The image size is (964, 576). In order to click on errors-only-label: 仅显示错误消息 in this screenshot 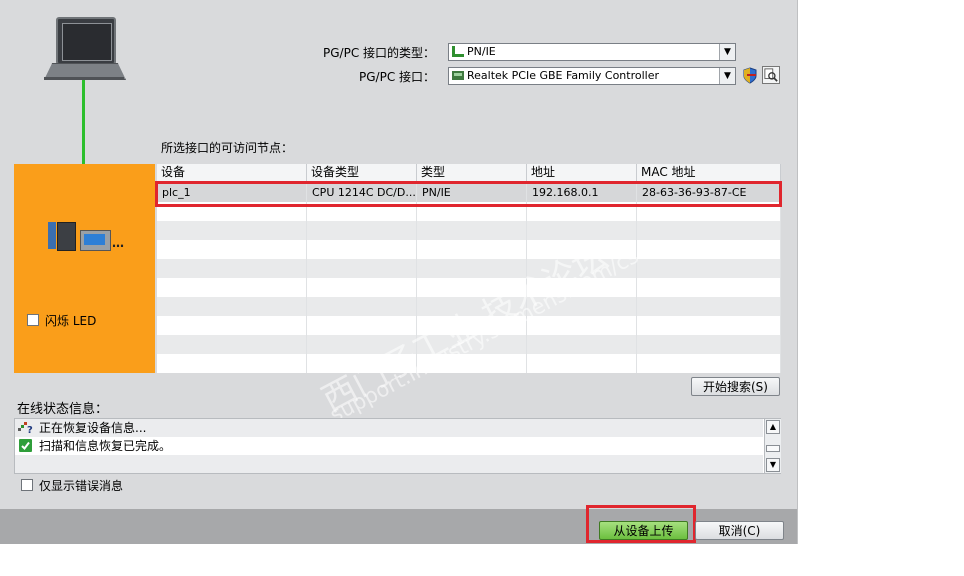, I will do `click(81, 486)`.